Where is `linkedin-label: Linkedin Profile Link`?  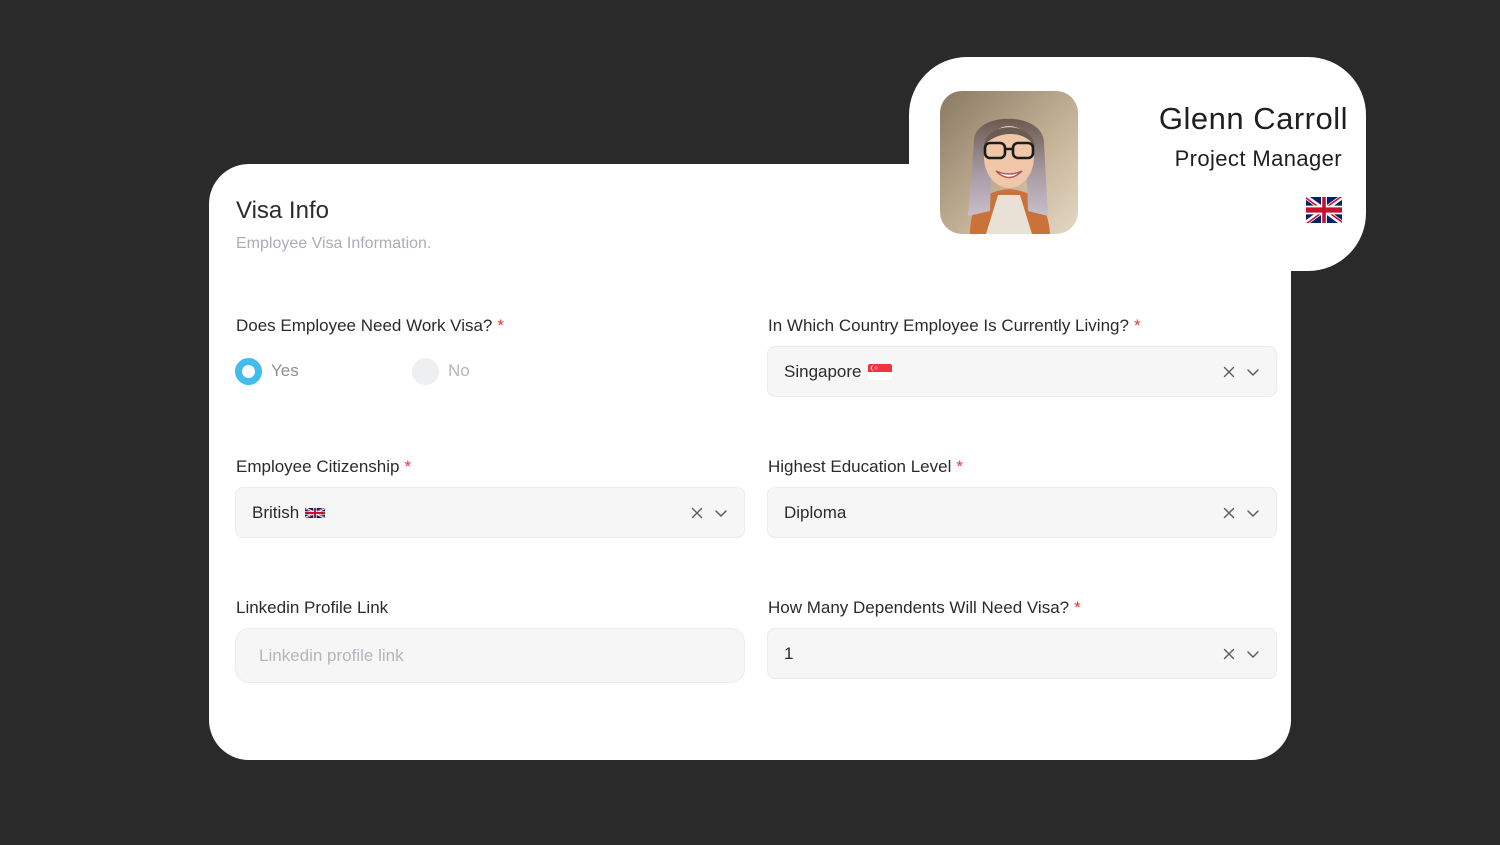 linkedin-label: Linkedin Profile Link is located at coordinates (312, 608).